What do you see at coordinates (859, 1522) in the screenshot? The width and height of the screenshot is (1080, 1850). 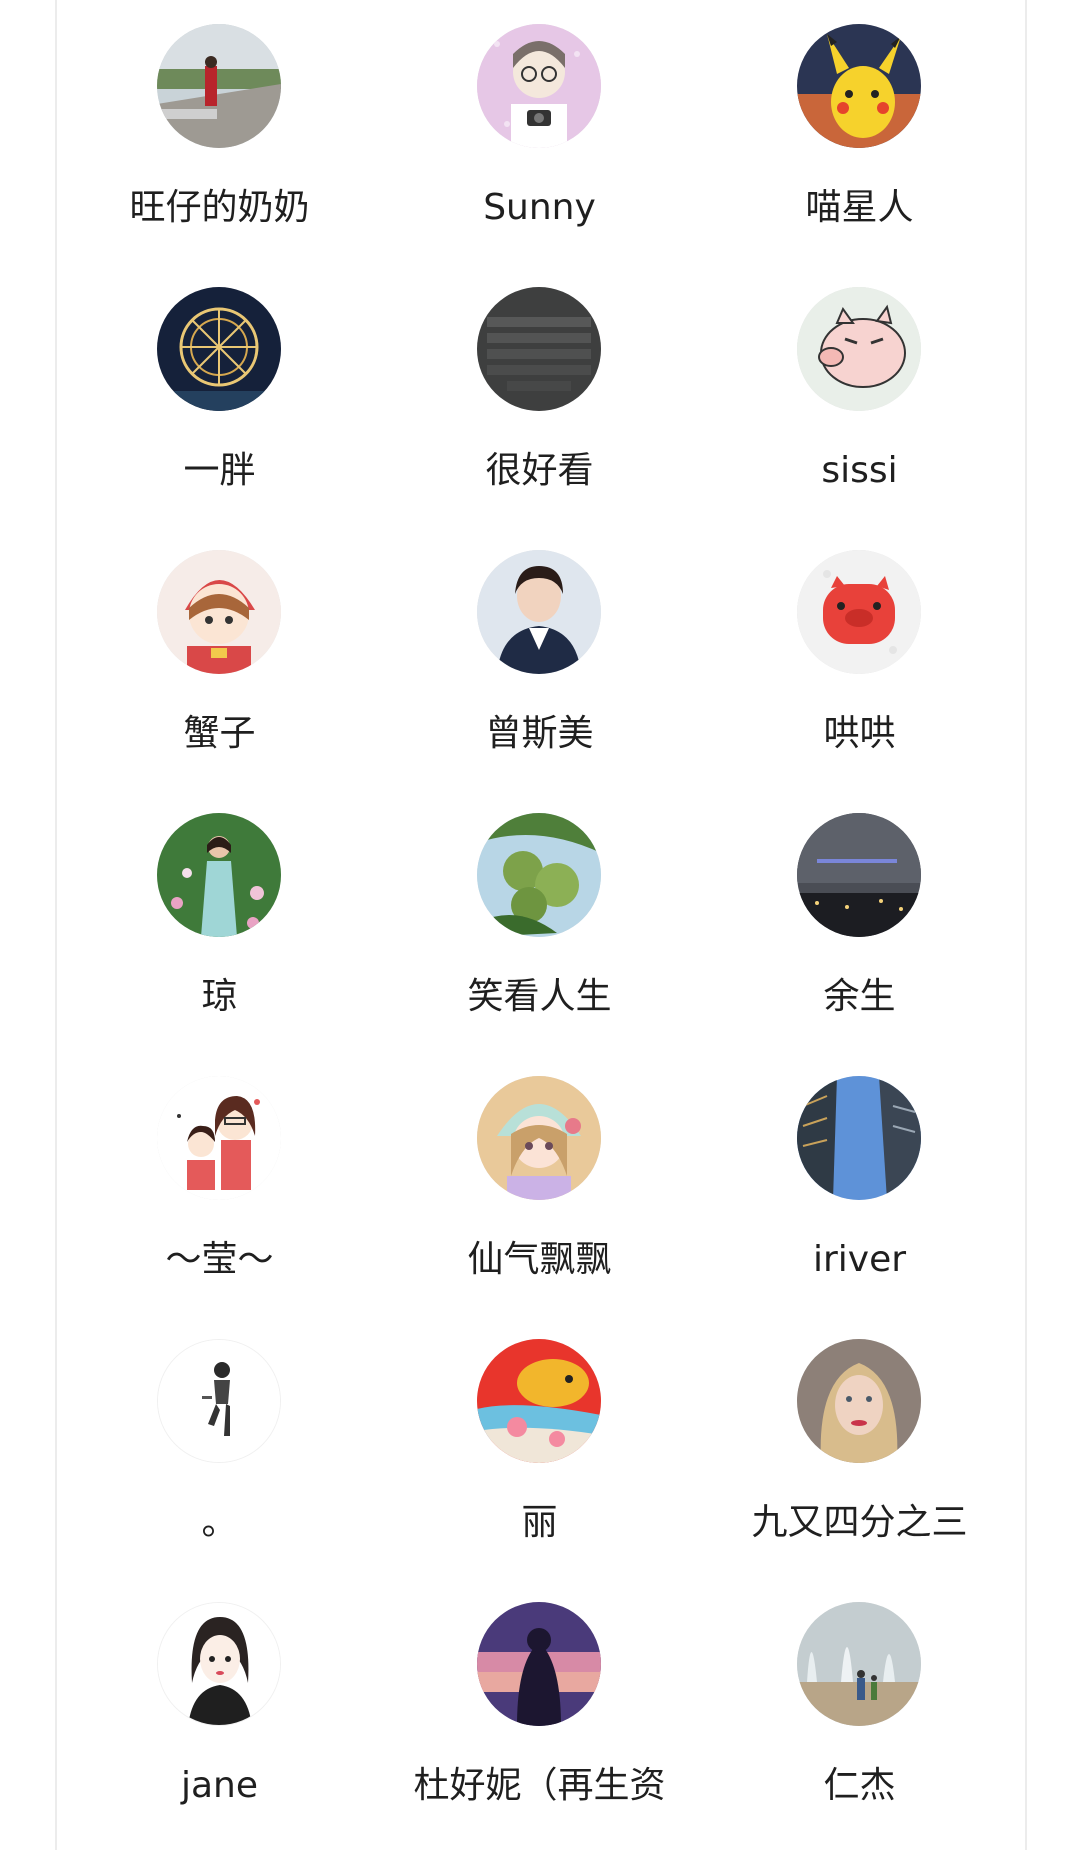 I see `member-name: 九又四分之三` at bounding box center [859, 1522].